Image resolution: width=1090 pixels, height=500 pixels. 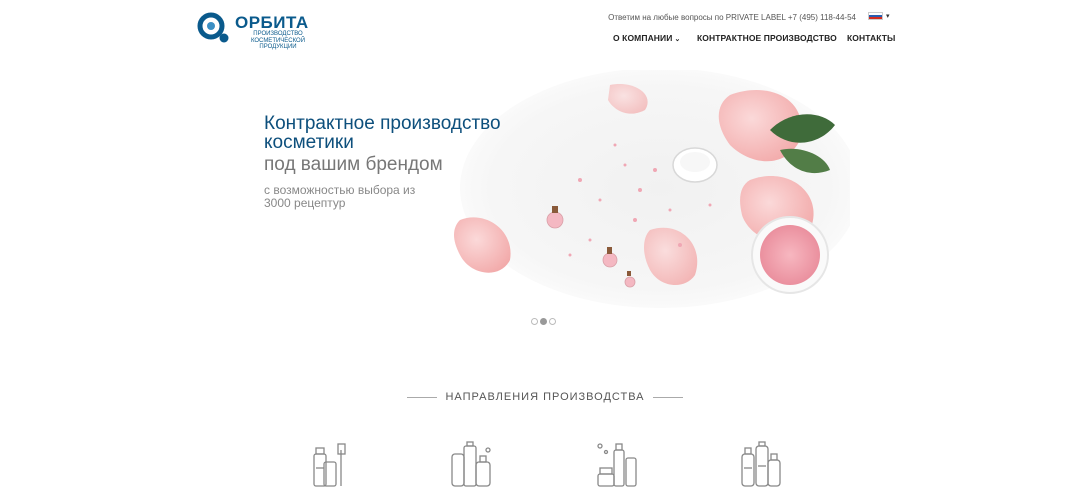 I want to click on logo-subtitle: ПРОИЗВОДСТВО КОСМЕТИЧЕСКОЙ ПРОДУКЦИИ, so click(x=278, y=41).